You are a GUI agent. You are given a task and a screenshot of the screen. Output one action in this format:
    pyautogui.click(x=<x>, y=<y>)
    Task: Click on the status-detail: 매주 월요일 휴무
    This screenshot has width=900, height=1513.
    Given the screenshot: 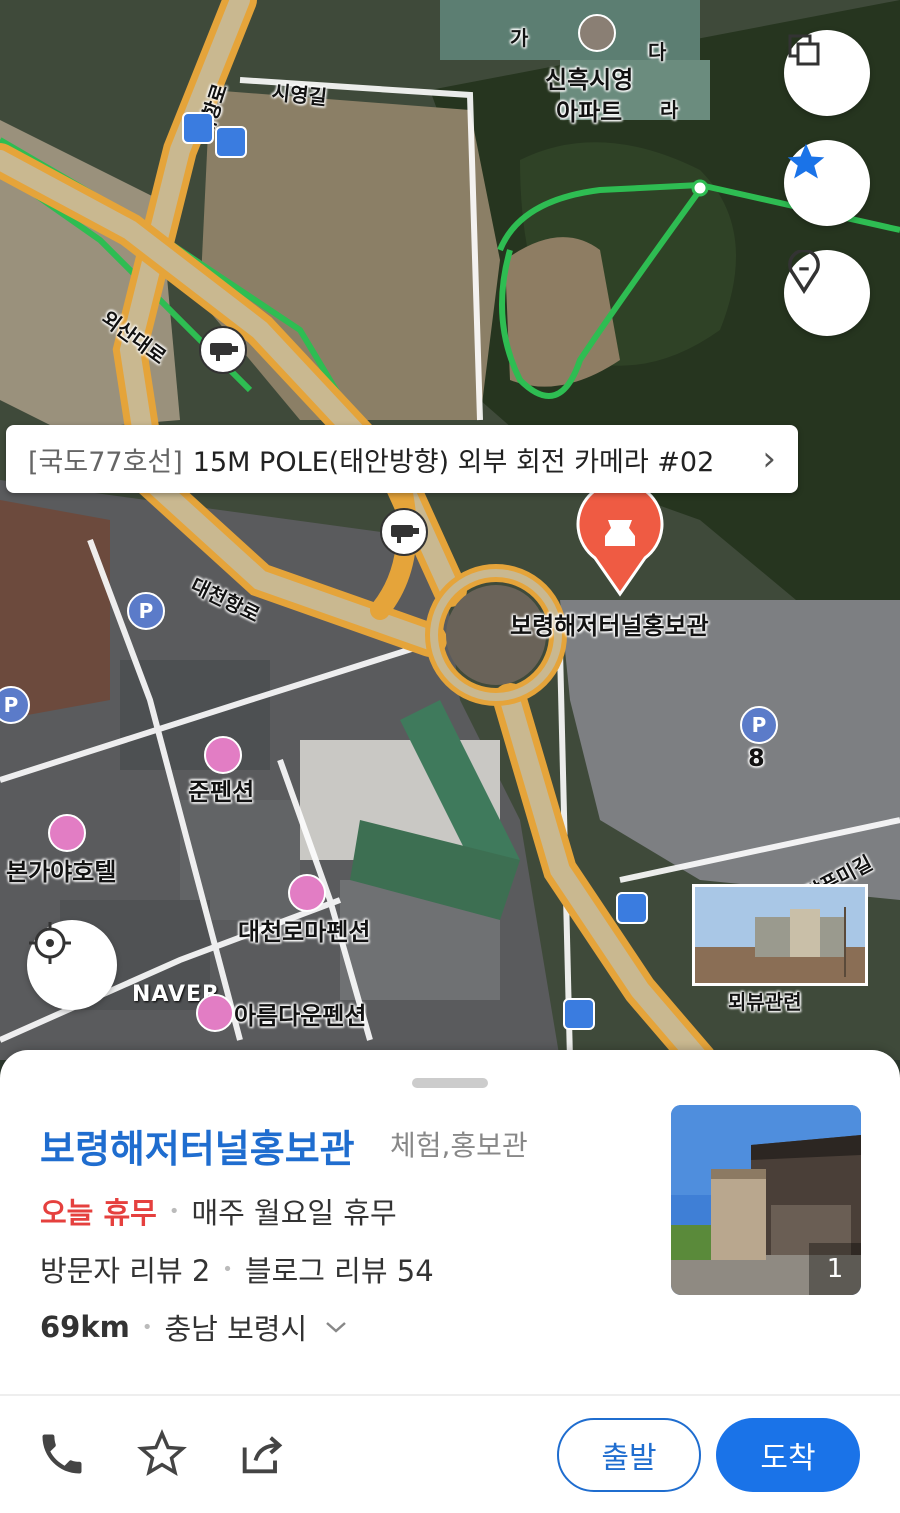 What is the action you would take?
    pyautogui.click(x=294, y=1213)
    